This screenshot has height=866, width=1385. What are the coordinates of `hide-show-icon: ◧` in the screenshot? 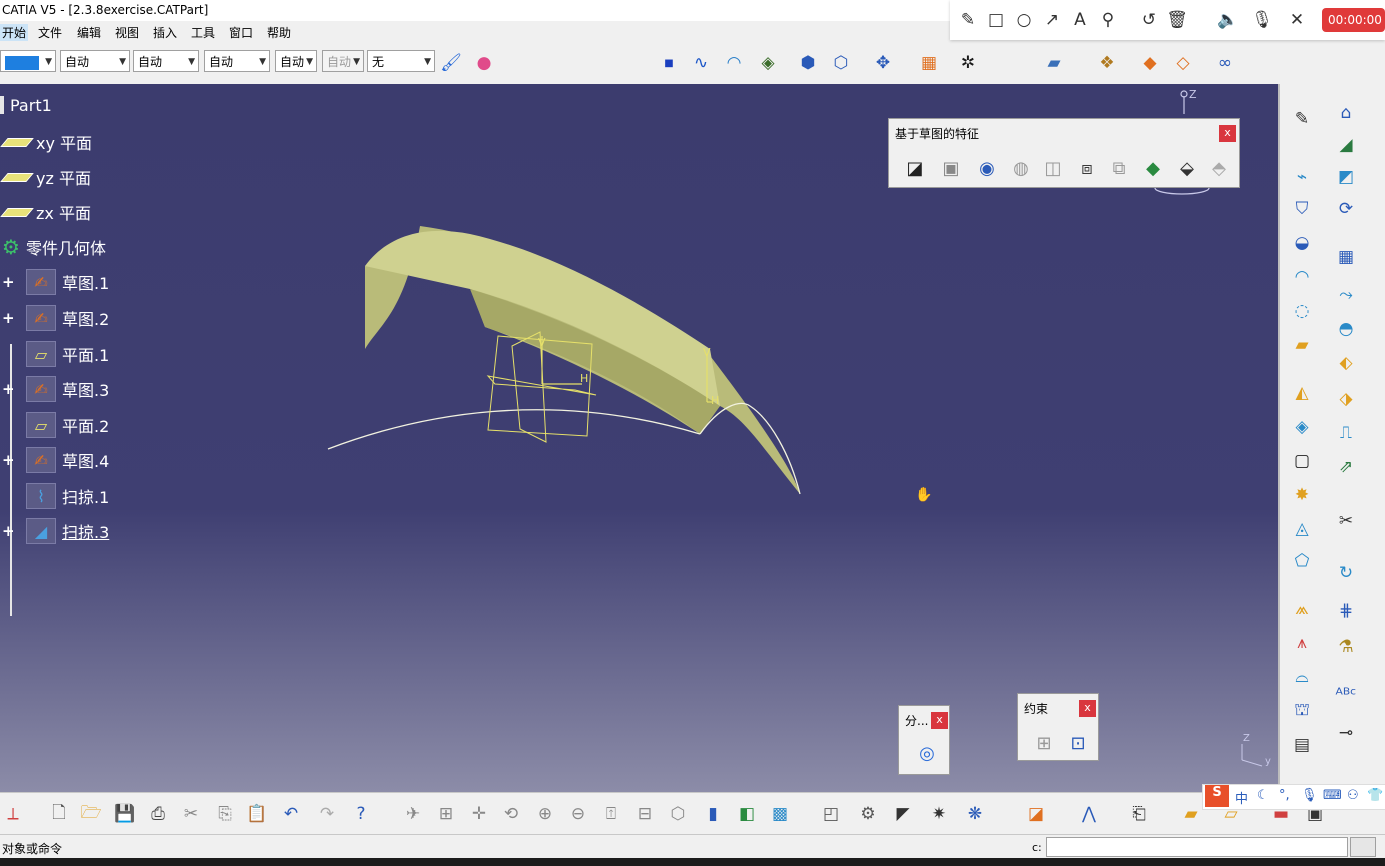 It's located at (747, 814).